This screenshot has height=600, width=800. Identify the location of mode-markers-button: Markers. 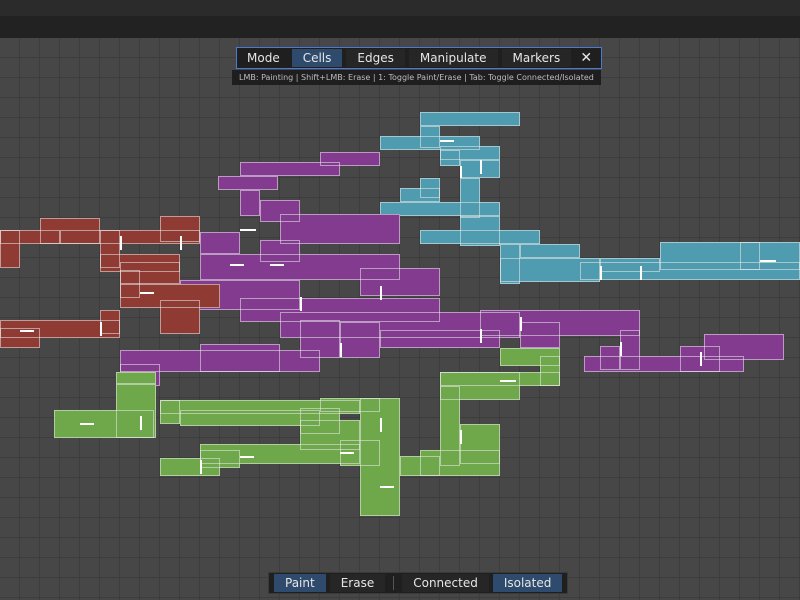
(536, 58).